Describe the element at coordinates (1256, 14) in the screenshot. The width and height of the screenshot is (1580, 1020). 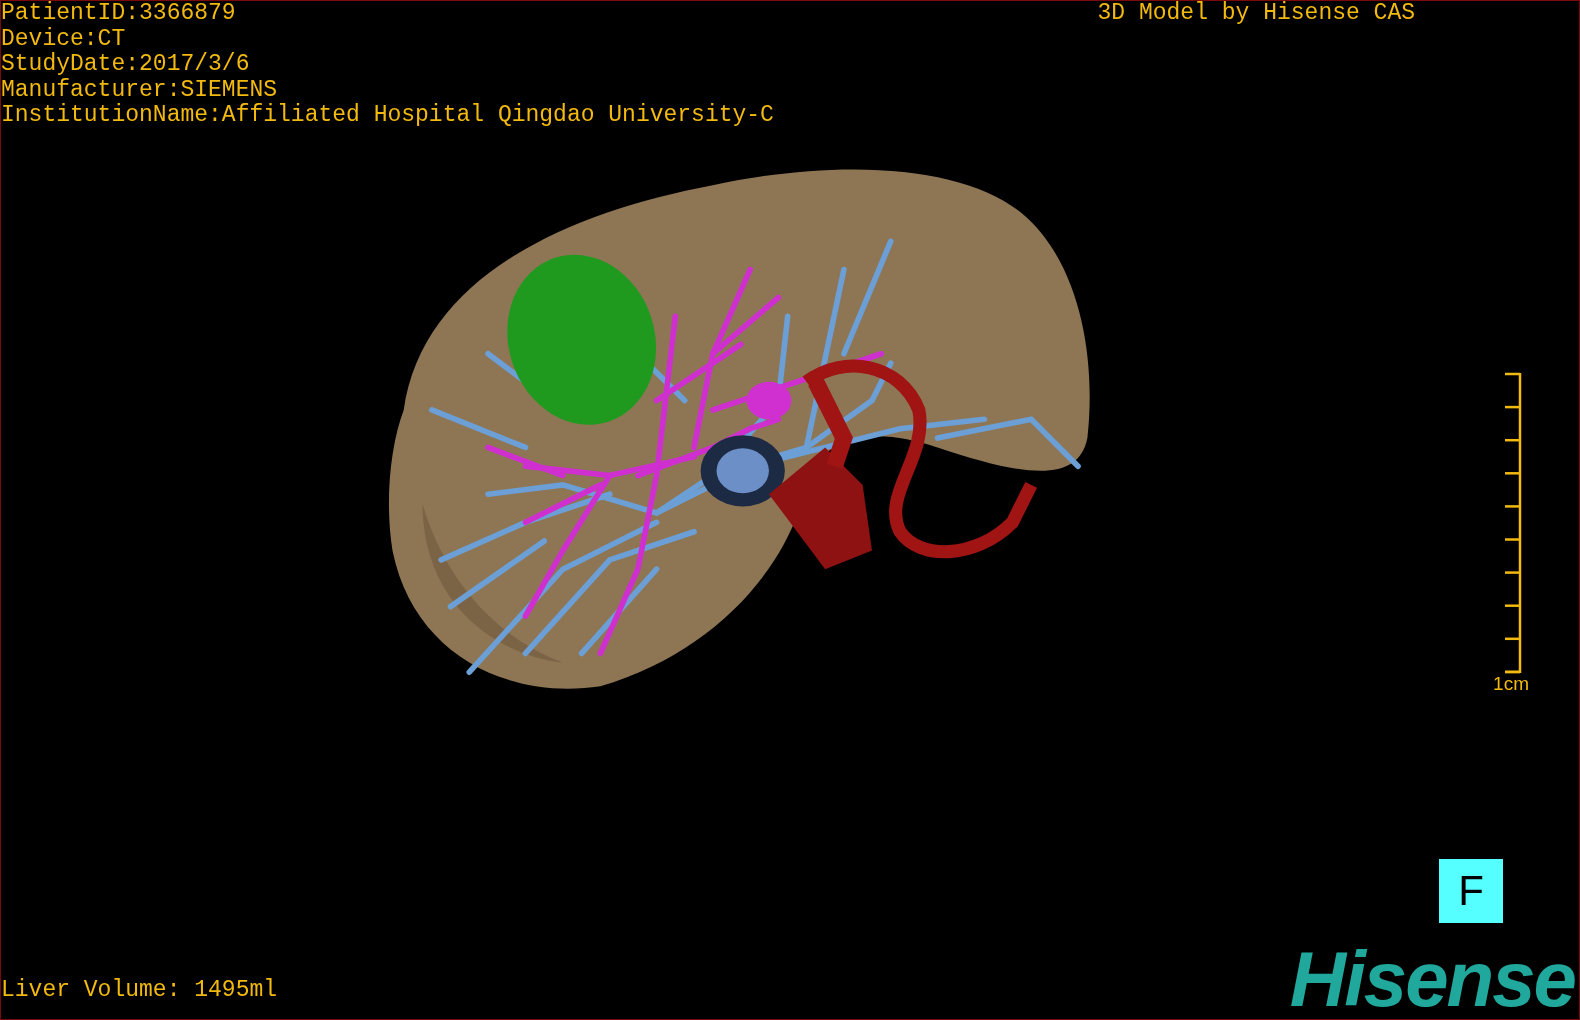
I see `model-credit: 3D Model by Hisense CAS` at that location.